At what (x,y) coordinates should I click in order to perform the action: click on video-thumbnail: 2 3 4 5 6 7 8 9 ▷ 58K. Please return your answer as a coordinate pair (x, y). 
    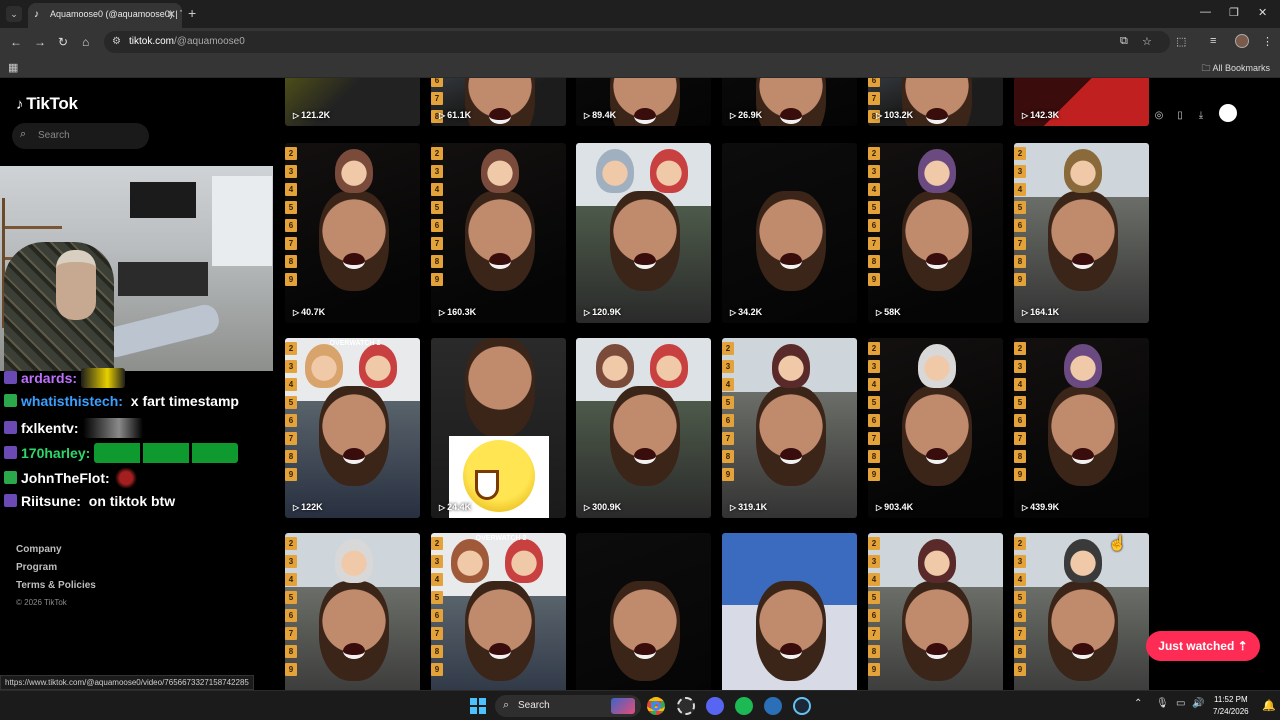
    Looking at the image, I should click on (935, 233).